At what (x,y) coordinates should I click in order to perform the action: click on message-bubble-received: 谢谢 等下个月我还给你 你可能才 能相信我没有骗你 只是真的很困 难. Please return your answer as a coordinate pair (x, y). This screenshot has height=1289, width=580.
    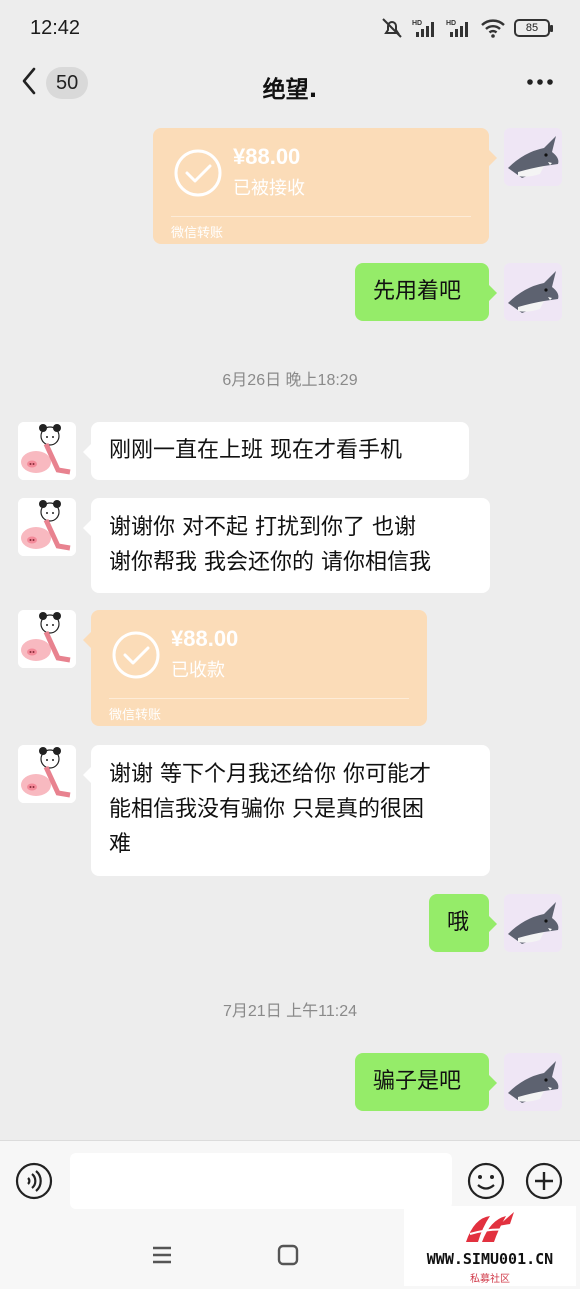
    Looking at the image, I should click on (286, 810).